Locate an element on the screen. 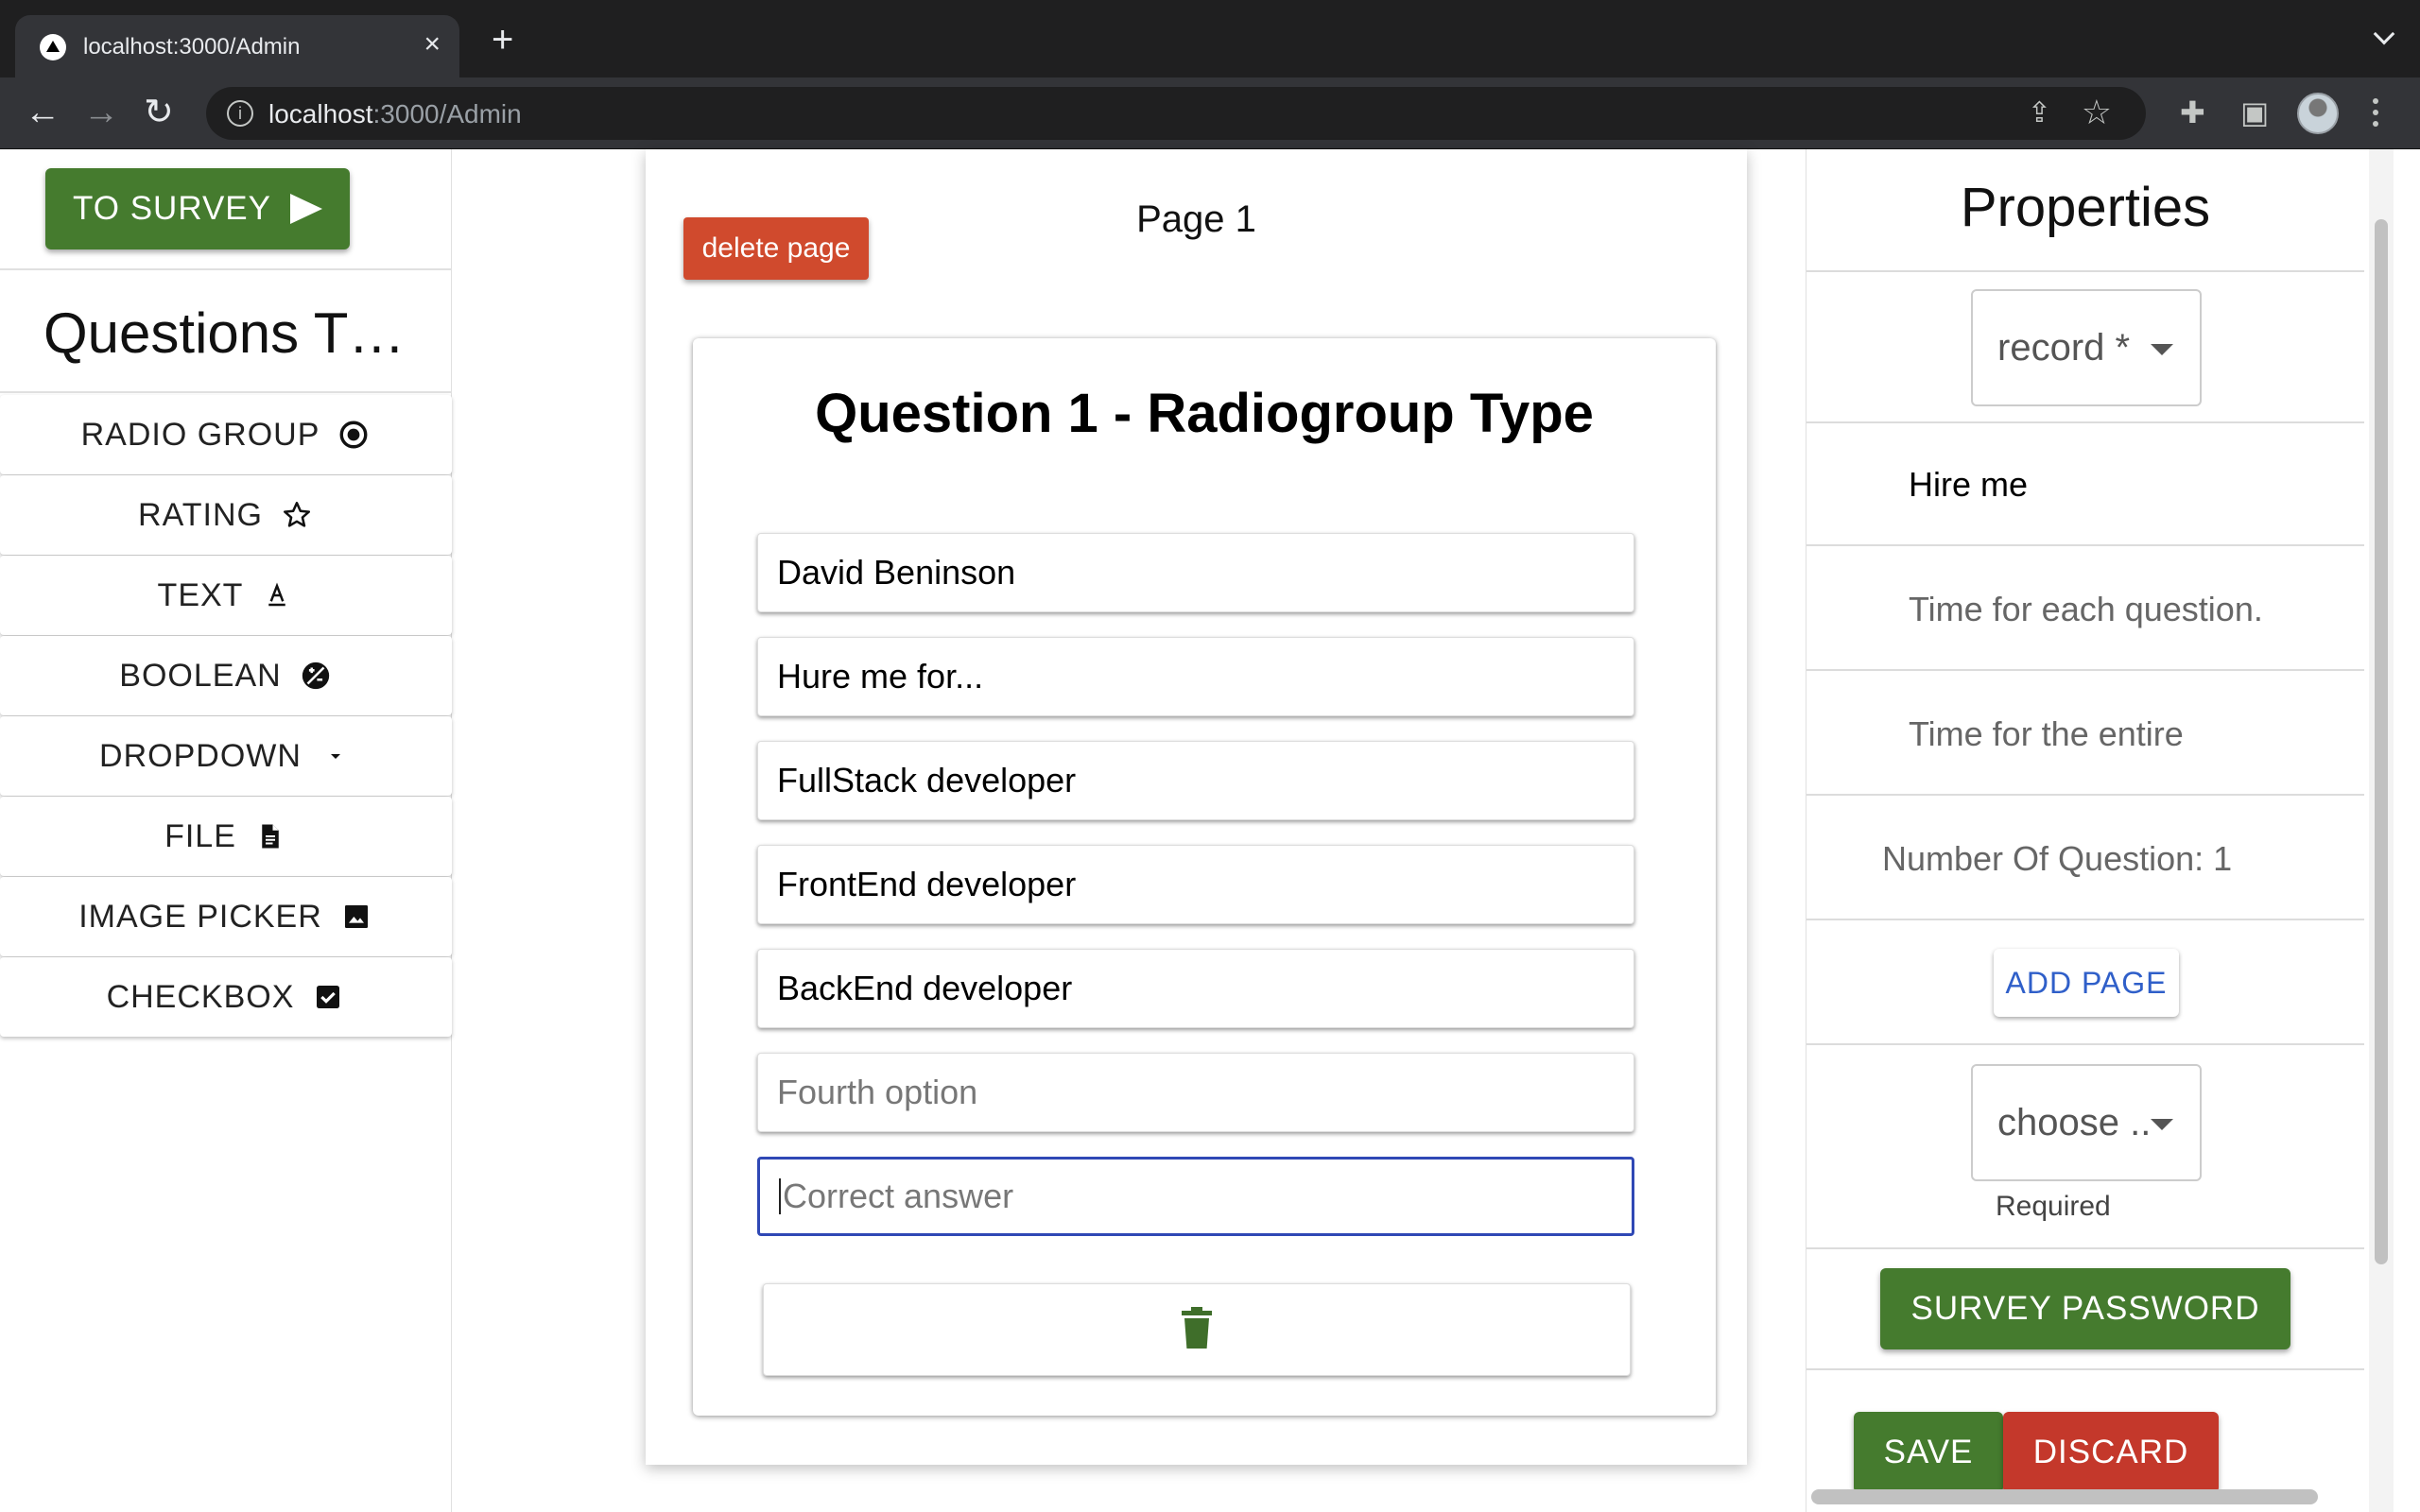  address-bar: i localhost:3000/Admin ⇪ ☆ is located at coordinates (1176, 113).